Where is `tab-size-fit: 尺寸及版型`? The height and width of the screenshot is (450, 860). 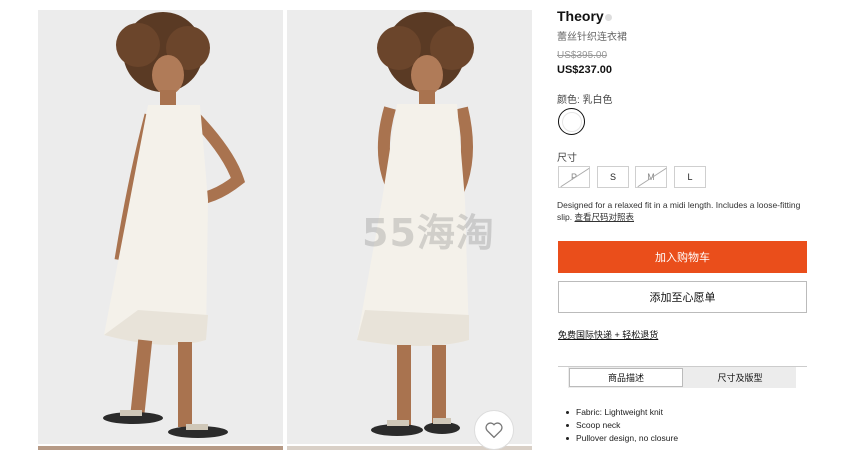 tab-size-fit: 尺寸及版型 is located at coordinates (740, 377).